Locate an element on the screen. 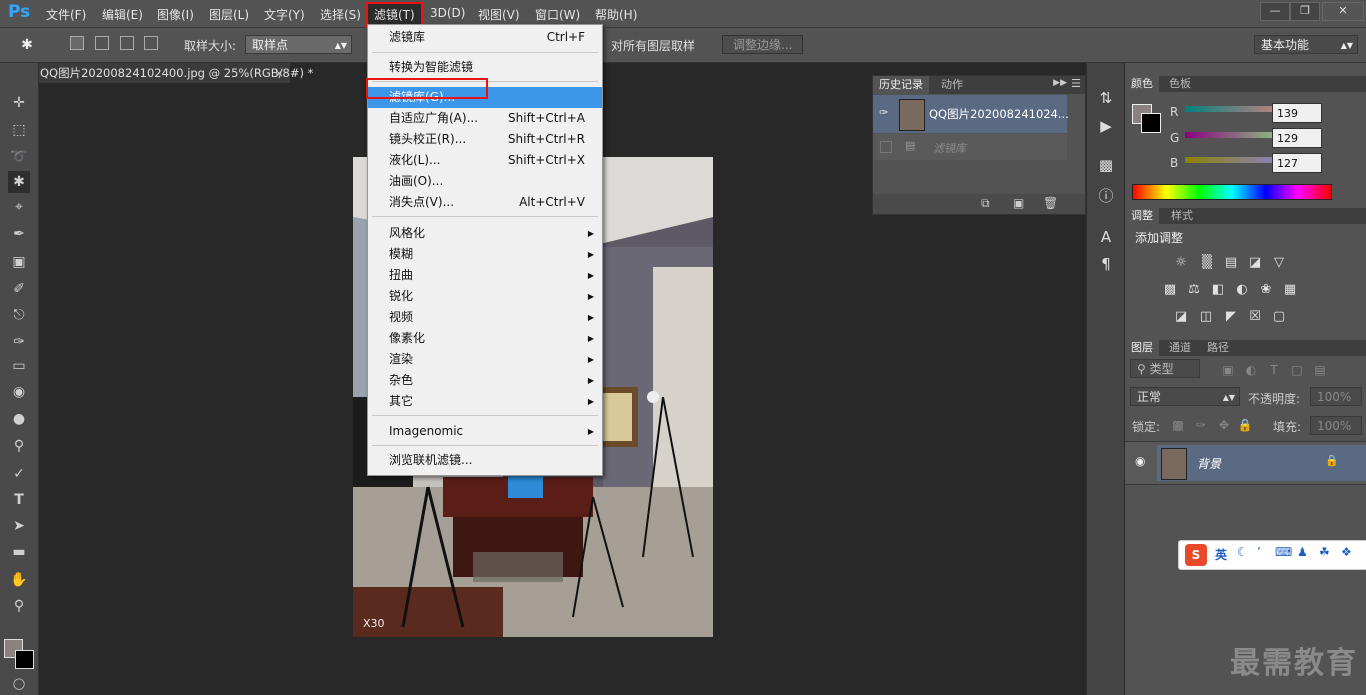 The height and width of the screenshot is (695, 1366). blend-mode-select: 正常 ▲▼ is located at coordinates (1185, 396).